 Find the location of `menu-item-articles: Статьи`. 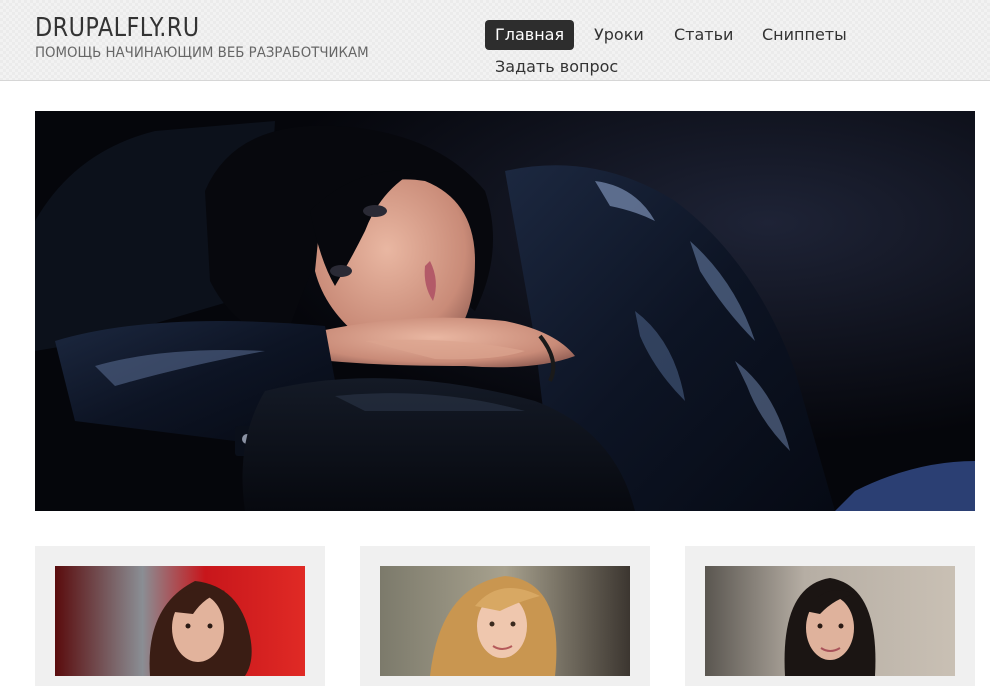

menu-item-articles: Статьи is located at coordinates (703, 35).